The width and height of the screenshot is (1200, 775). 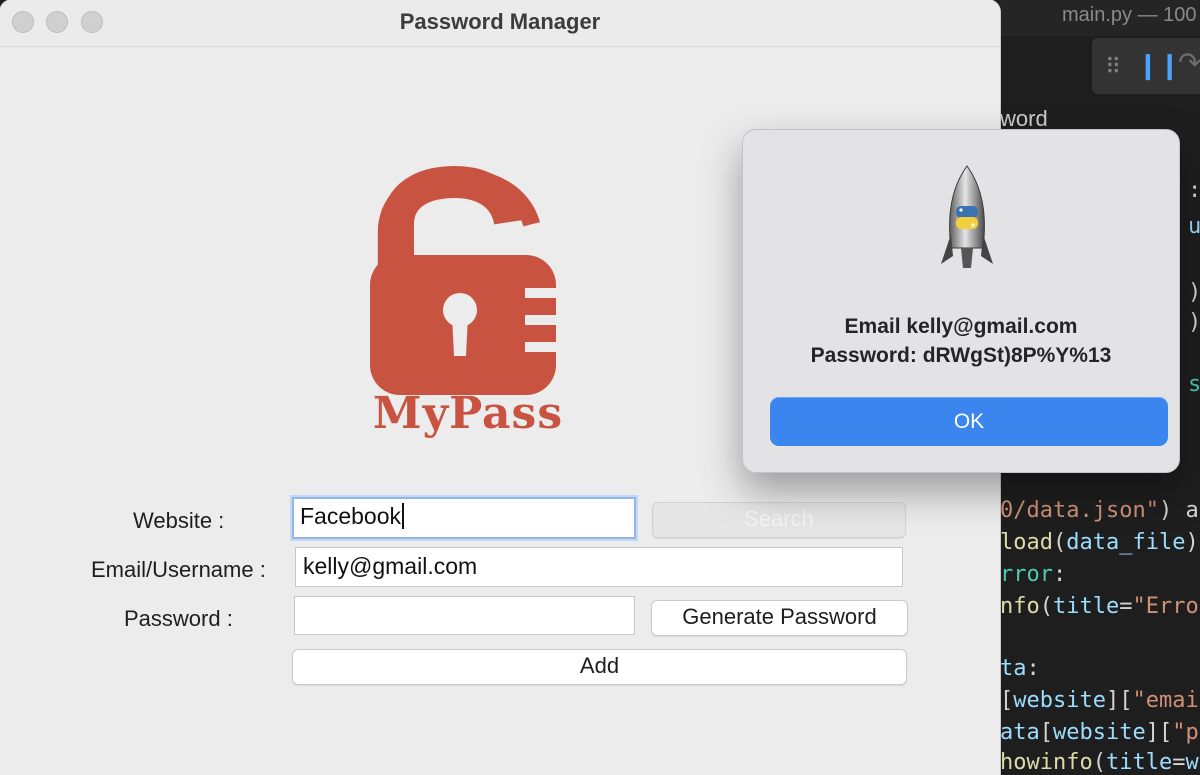 I want to click on window-title: Password Manager, so click(x=500, y=21).